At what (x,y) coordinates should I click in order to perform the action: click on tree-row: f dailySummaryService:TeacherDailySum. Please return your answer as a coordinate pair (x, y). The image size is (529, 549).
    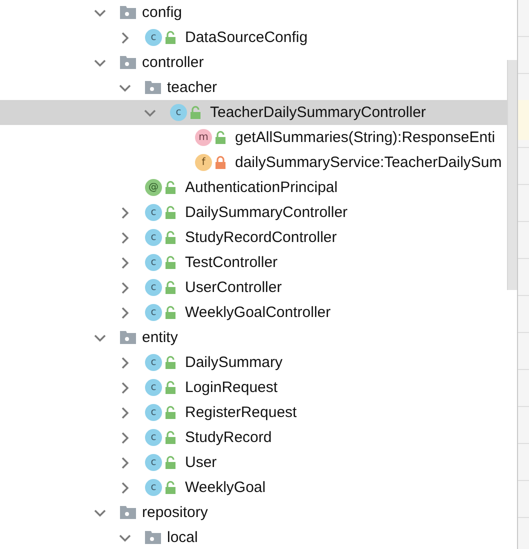
    Looking at the image, I should click on (253, 162).